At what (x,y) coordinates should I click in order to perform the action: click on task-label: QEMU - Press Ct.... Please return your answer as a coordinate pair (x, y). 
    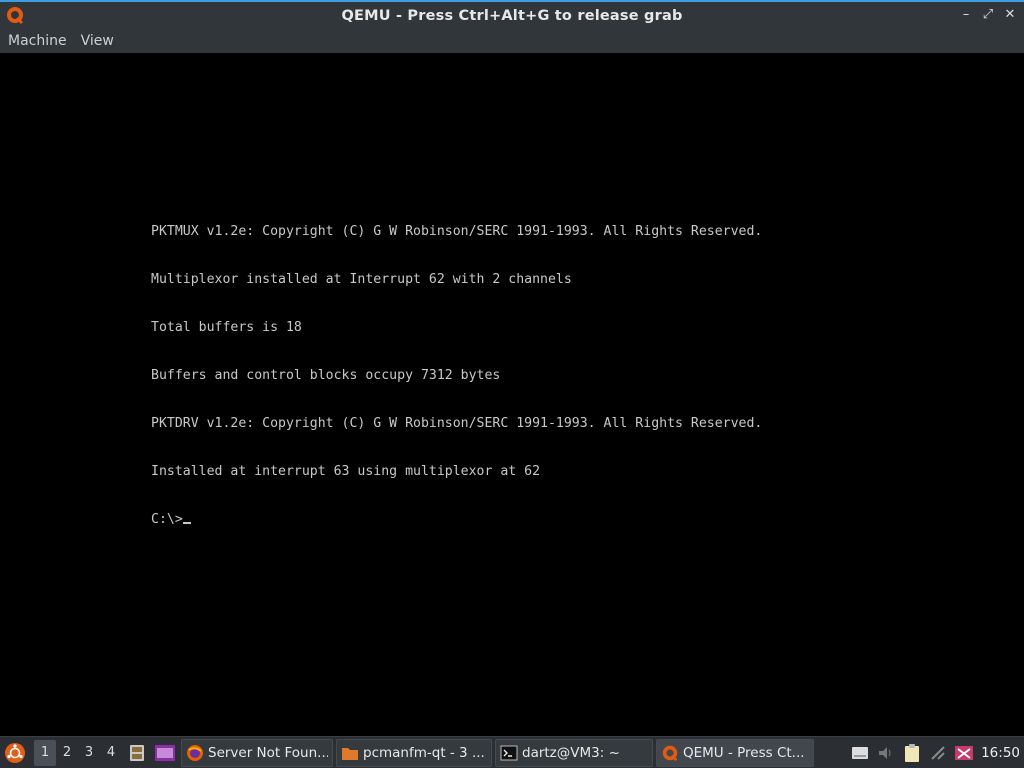
    Looking at the image, I should click on (744, 752).